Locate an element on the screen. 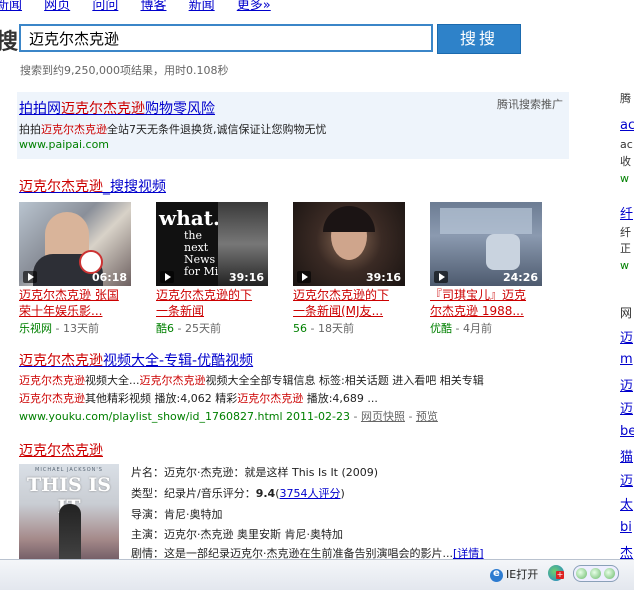 The image size is (634, 590). video-age: - 25天前 is located at coordinates (197, 328).